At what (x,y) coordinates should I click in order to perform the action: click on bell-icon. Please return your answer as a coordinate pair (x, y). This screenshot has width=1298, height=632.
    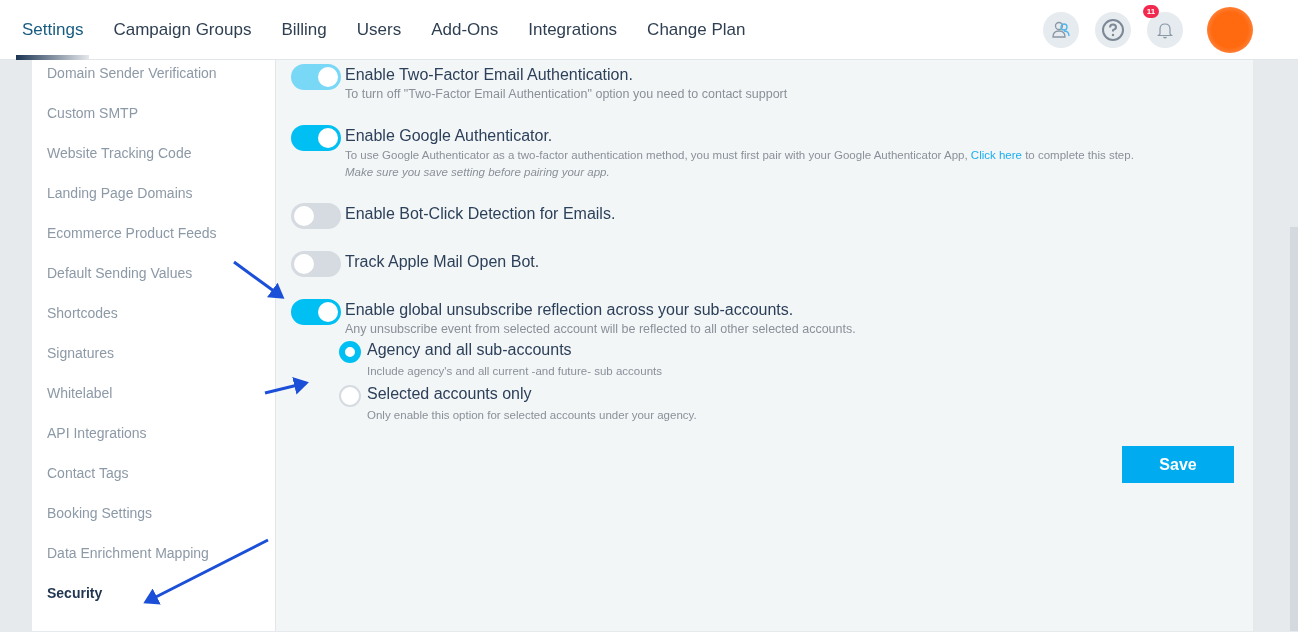
    Looking at the image, I should click on (1165, 29).